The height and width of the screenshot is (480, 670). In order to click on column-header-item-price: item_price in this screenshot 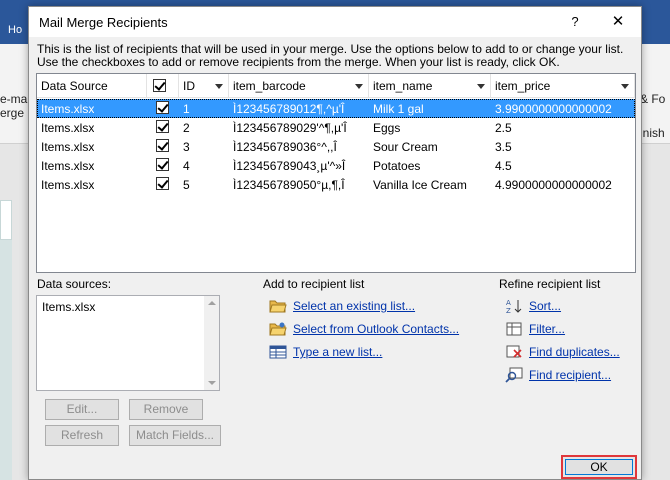, I will do `click(563, 86)`.